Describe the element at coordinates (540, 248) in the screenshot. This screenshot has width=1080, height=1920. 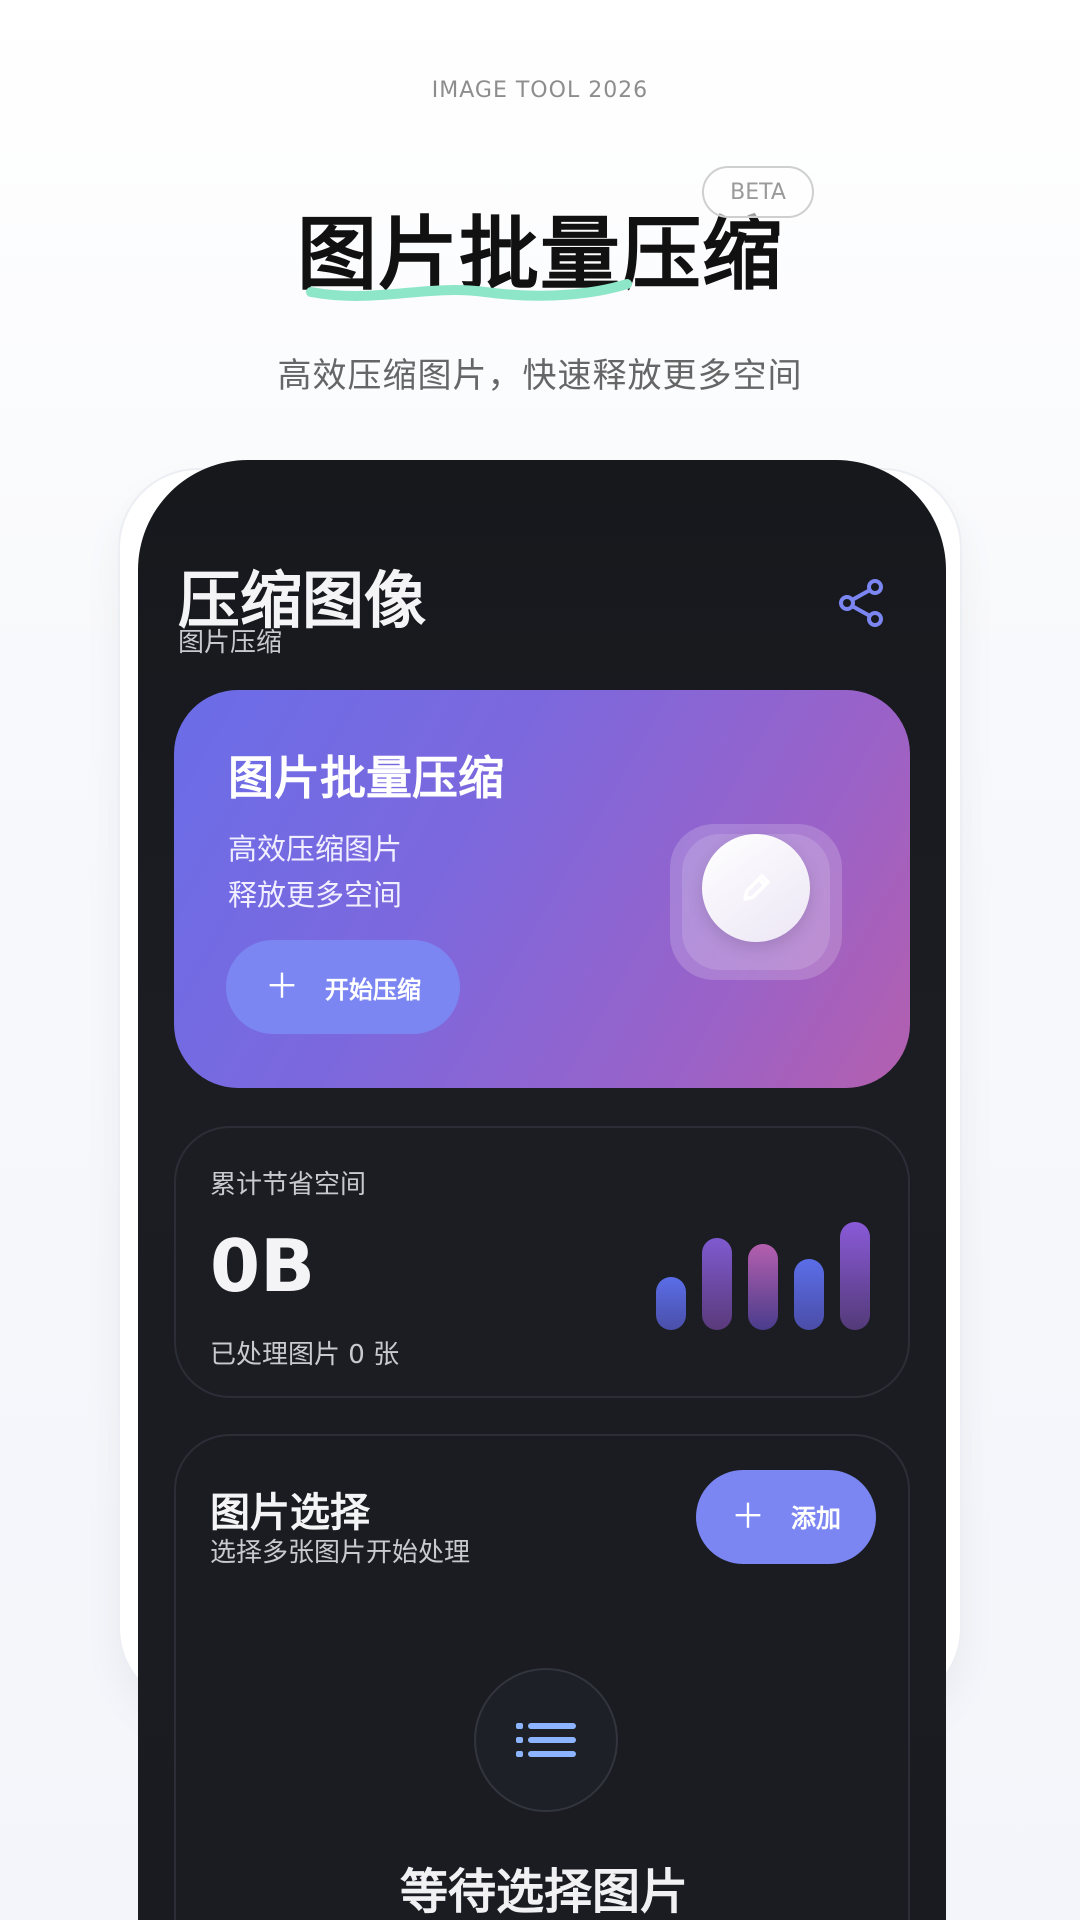
I see `hero-title-wrapper: 图片批量压缩` at that location.